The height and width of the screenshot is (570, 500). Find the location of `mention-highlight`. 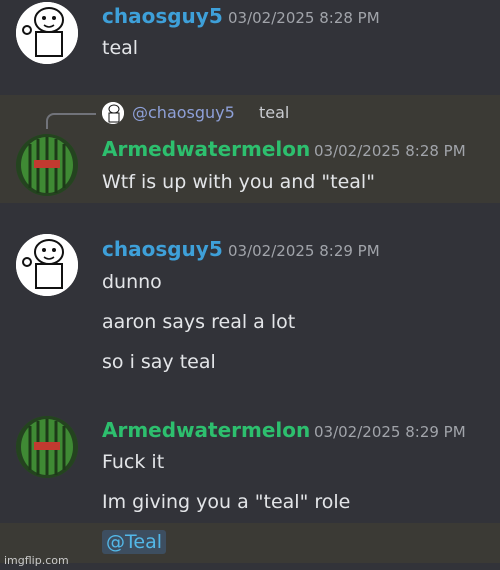

mention-highlight is located at coordinates (250, 543).